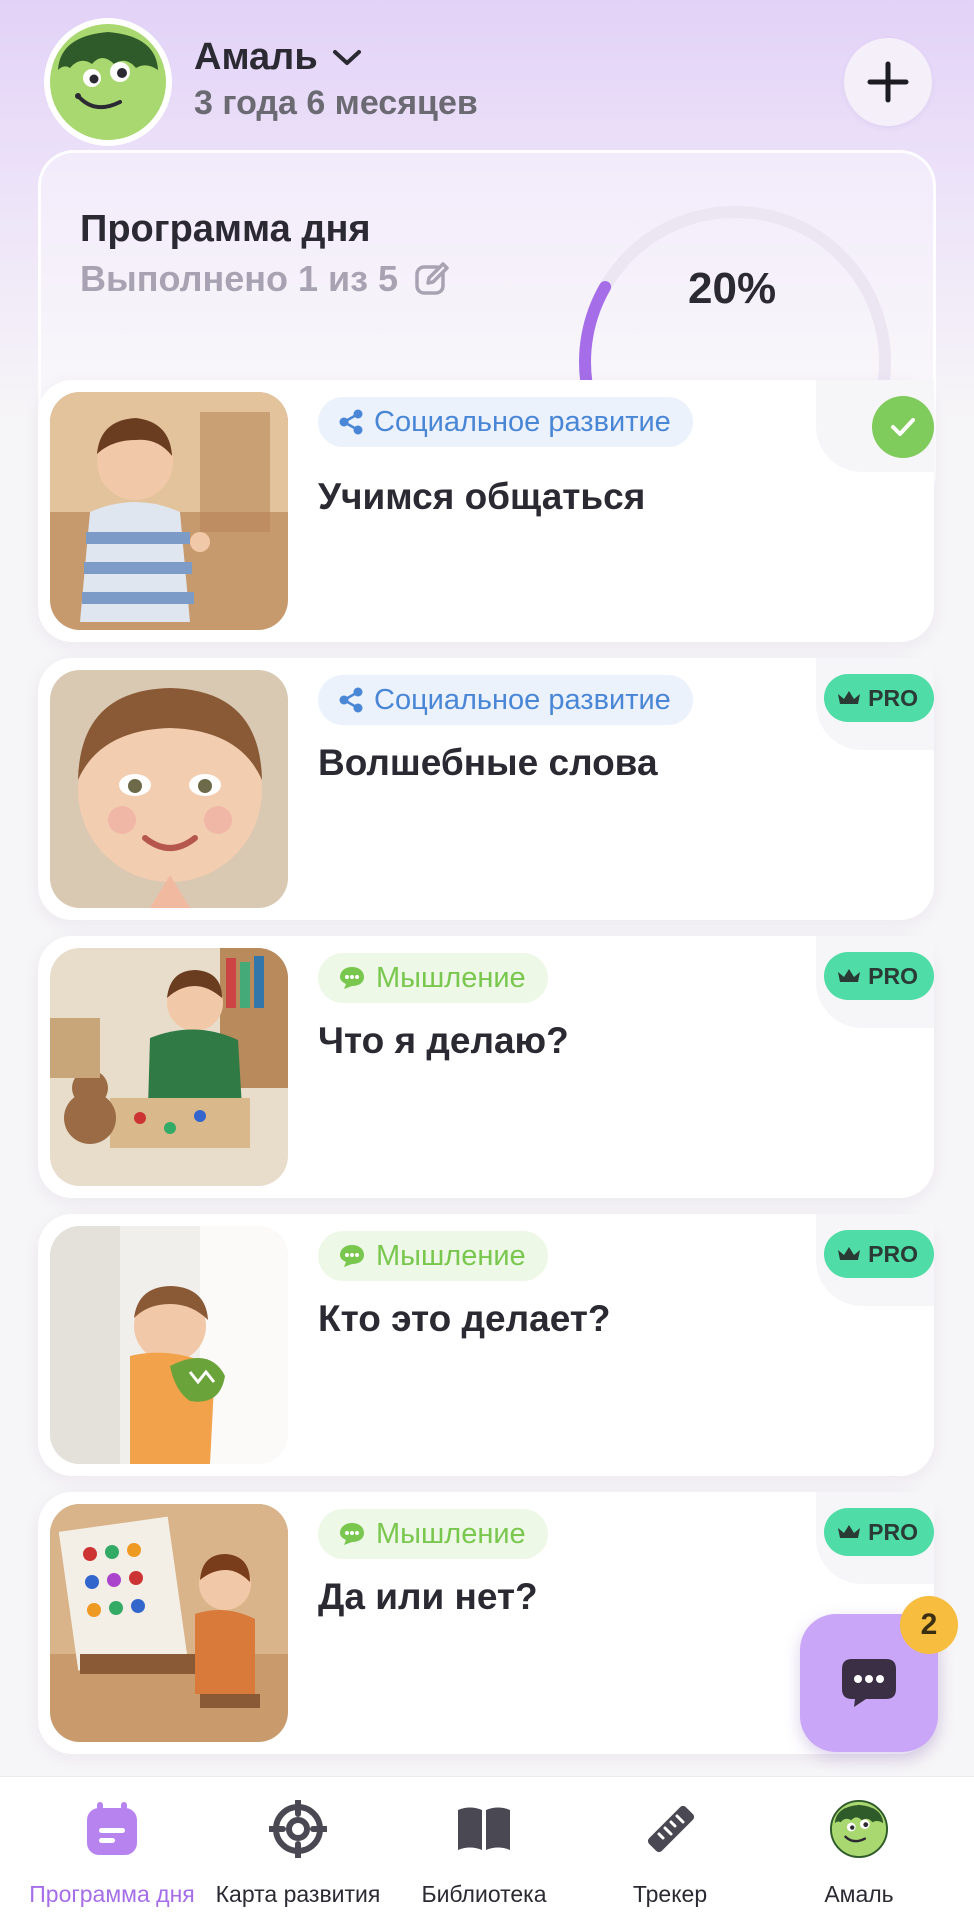 Image resolution: width=974 pixels, height=1920 pixels. I want to click on nav-item-program: Программа дня, so click(112, 1848).